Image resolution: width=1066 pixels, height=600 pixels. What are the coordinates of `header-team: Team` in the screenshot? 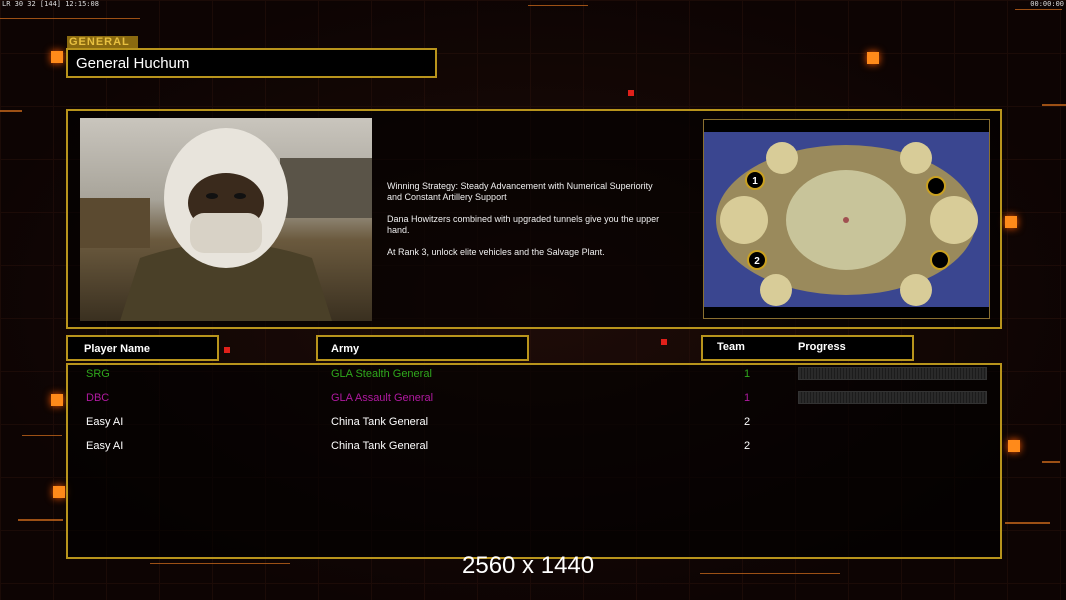 It's located at (731, 347).